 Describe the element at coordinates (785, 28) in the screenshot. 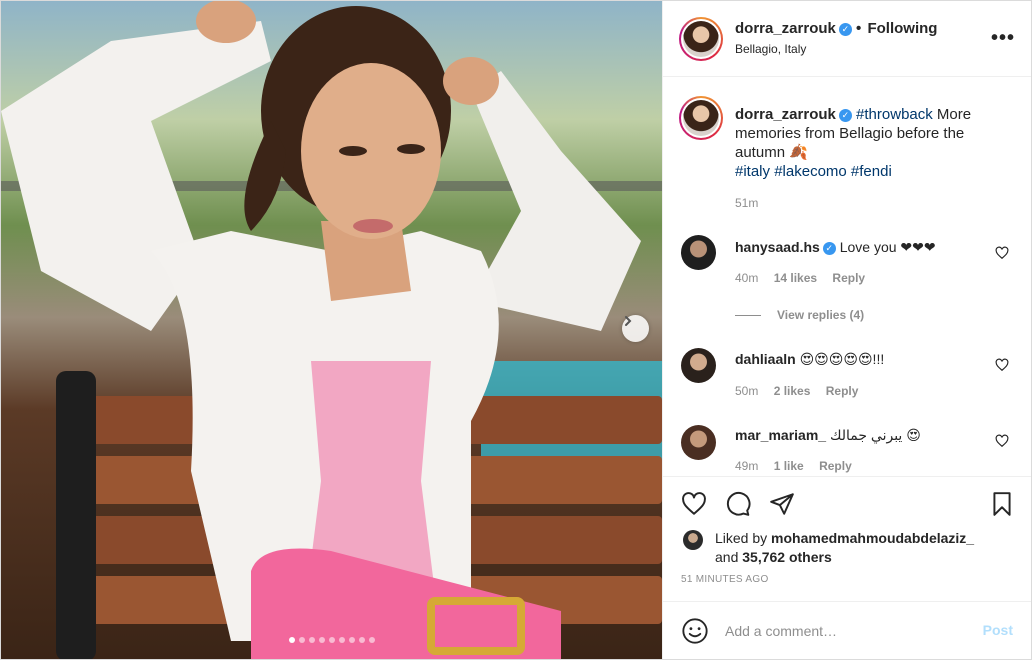

I see `author-username: dorra_zarrouk` at that location.